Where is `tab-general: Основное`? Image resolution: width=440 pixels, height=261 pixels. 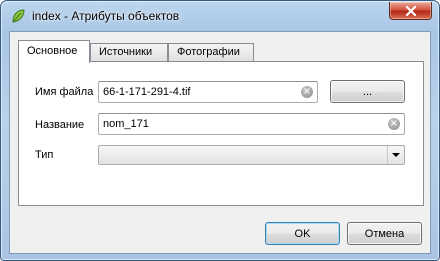
tab-general: Основное is located at coordinates (54, 51).